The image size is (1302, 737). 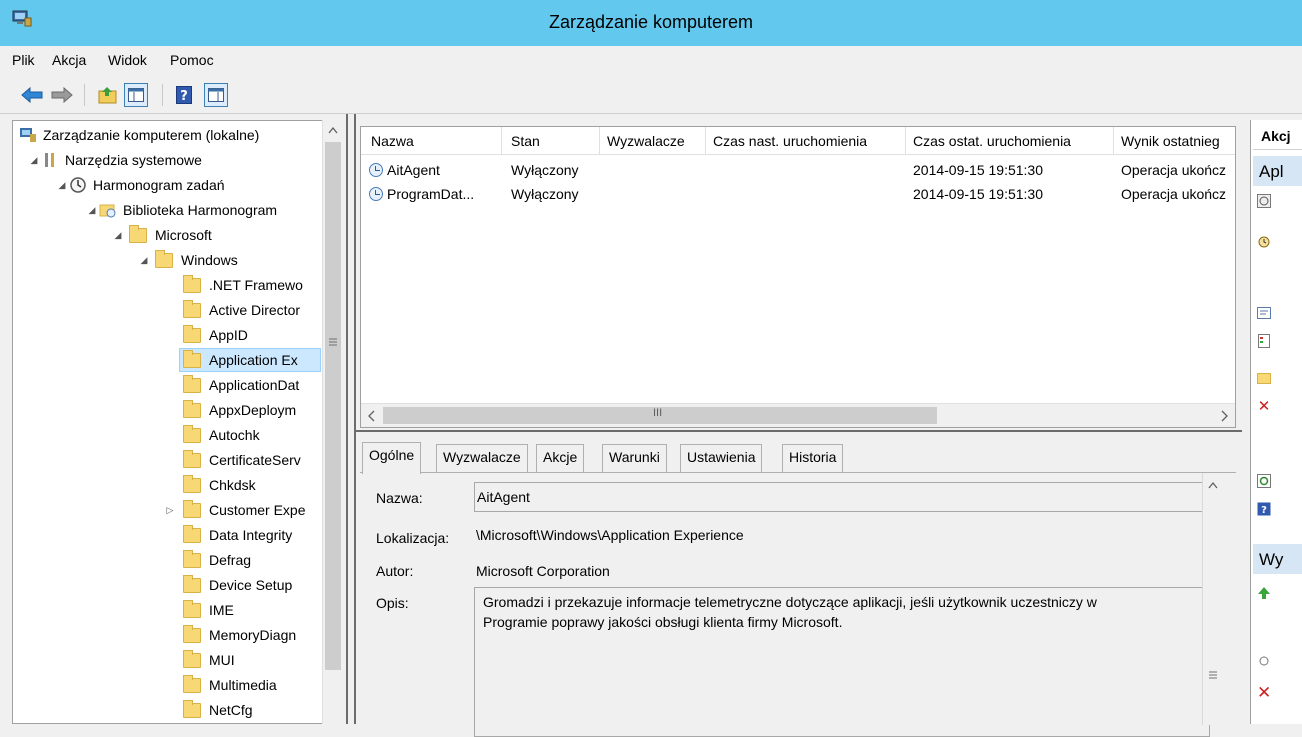 I want to click on column-header-triggers: Wyzwalacze, so click(x=646, y=141).